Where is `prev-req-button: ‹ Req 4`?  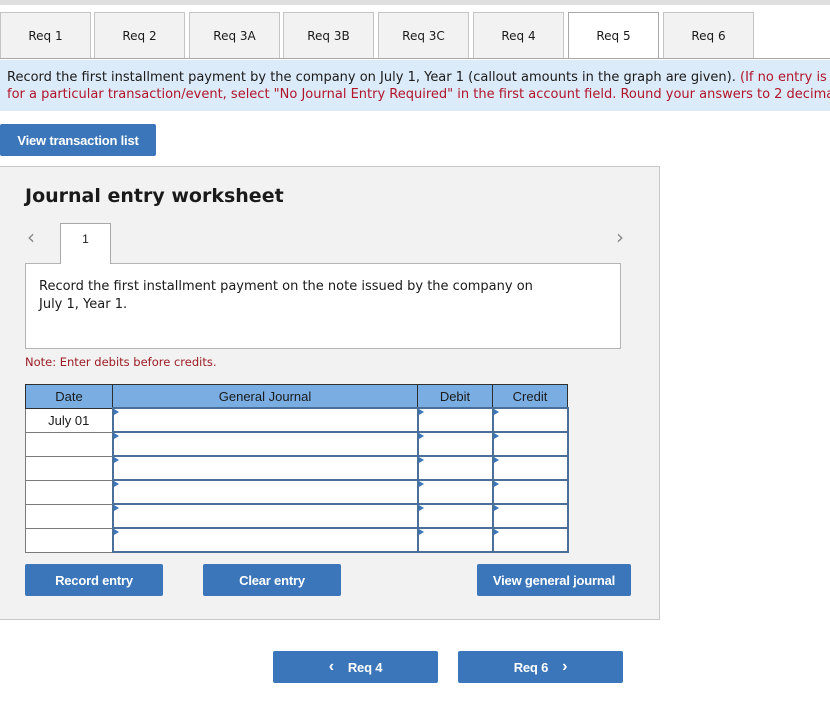 prev-req-button: ‹ Req 4 is located at coordinates (355, 667).